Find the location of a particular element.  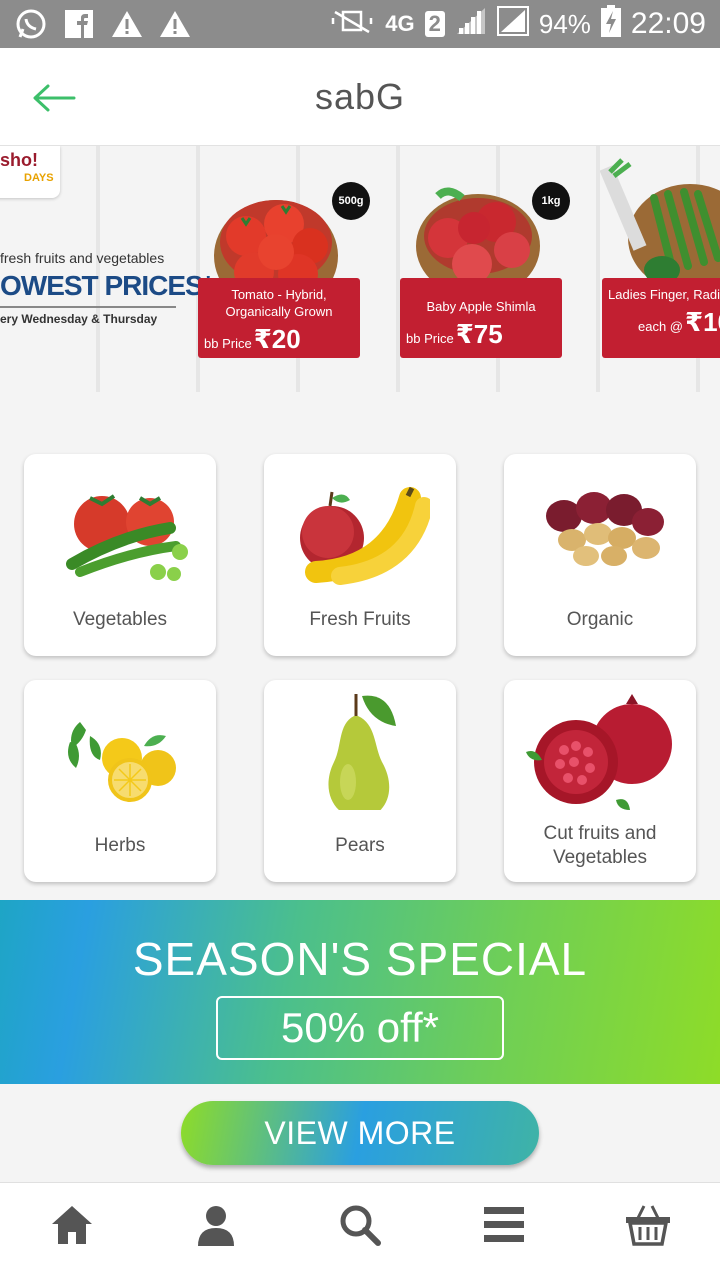

page-title: sabG is located at coordinates (360, 96).